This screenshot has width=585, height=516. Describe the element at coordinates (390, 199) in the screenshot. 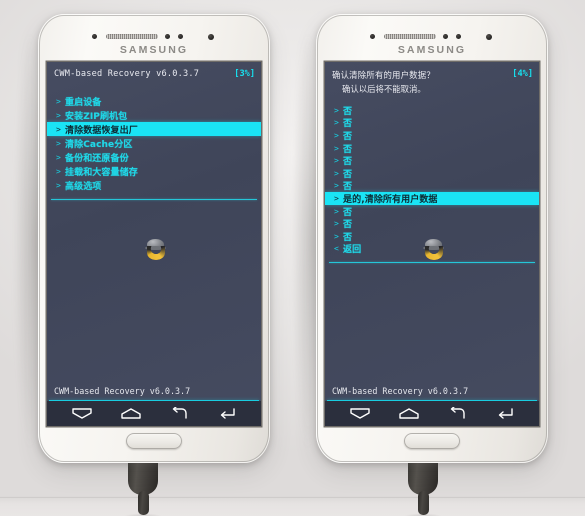

I see `menu-item-label: 是的,清除所有用户数据` at that location.